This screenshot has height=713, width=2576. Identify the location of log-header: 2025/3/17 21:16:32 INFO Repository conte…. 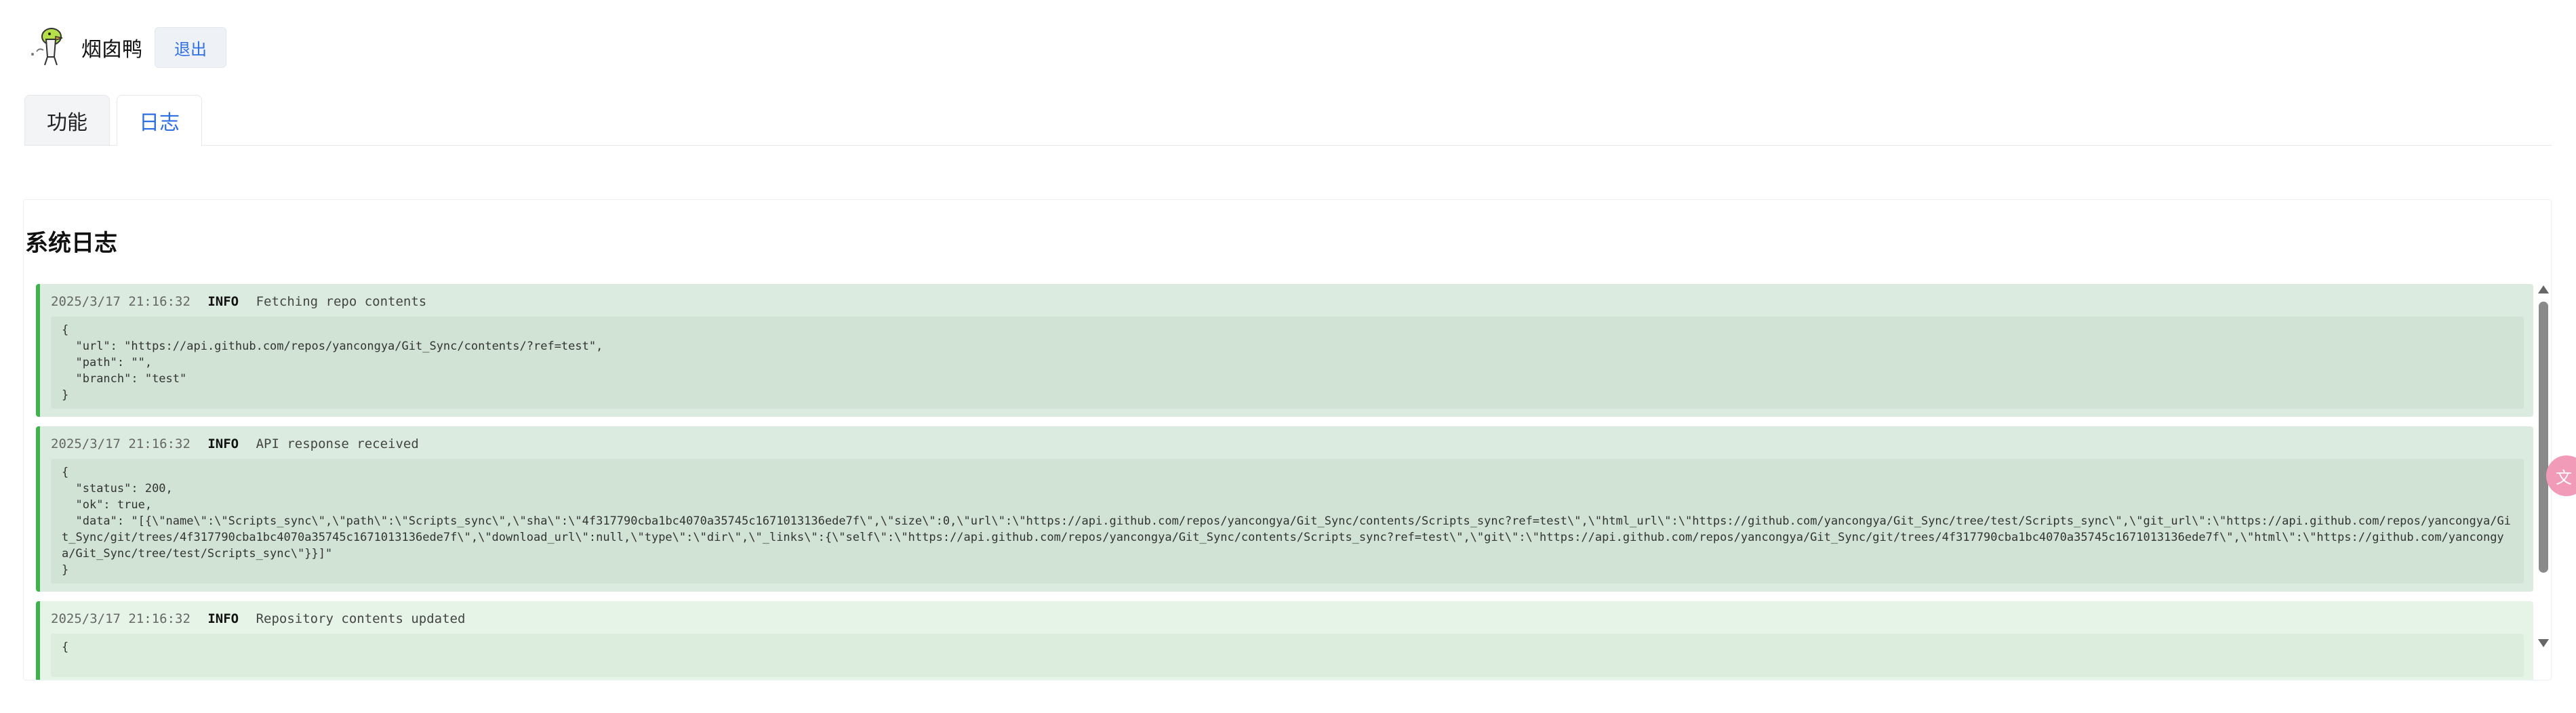
(1287, 619).